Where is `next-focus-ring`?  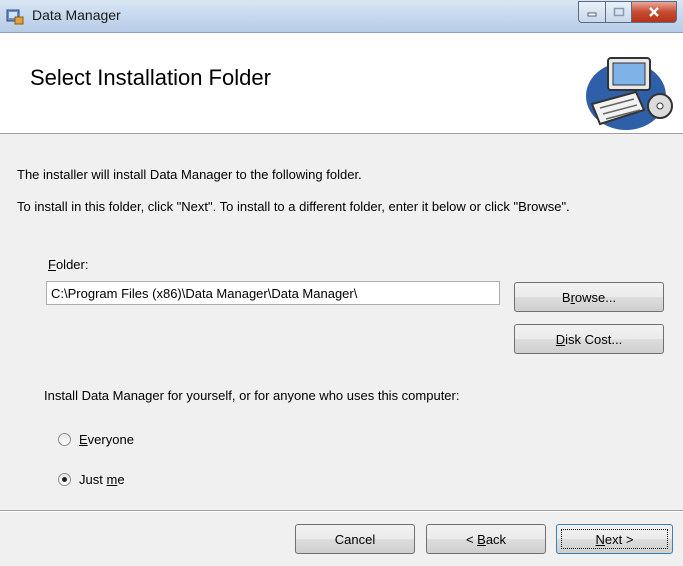 next-focus-ring is located at coordinates (614, 539).